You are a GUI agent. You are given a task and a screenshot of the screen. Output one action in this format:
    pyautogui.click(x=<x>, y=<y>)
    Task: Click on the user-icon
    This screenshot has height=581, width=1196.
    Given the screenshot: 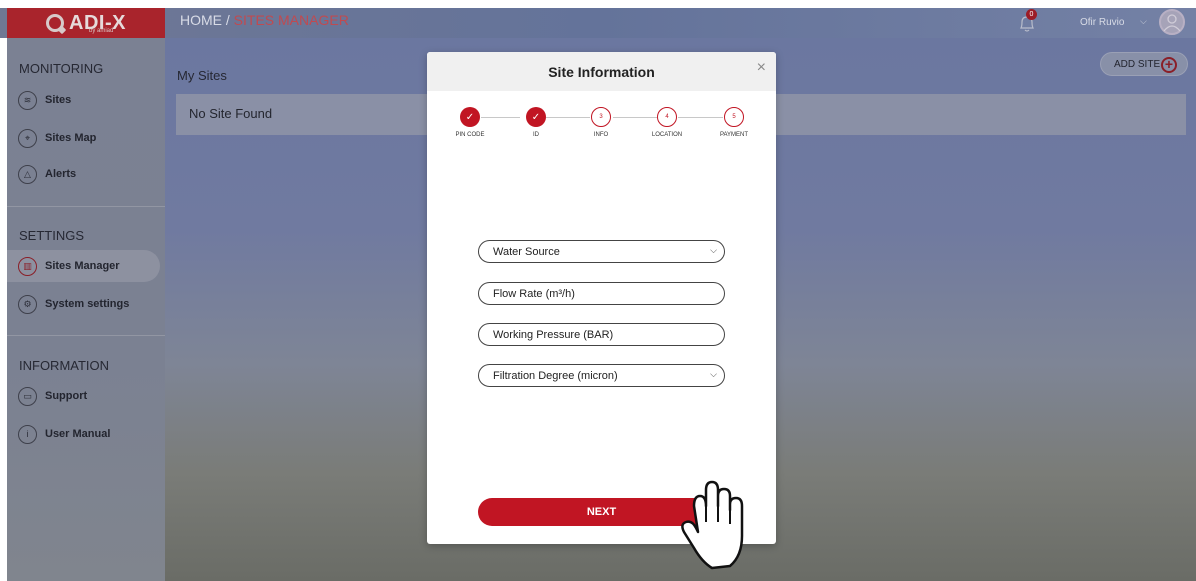 What is the action you would take?
    pyautogui.click(x=1172, y=23)
    